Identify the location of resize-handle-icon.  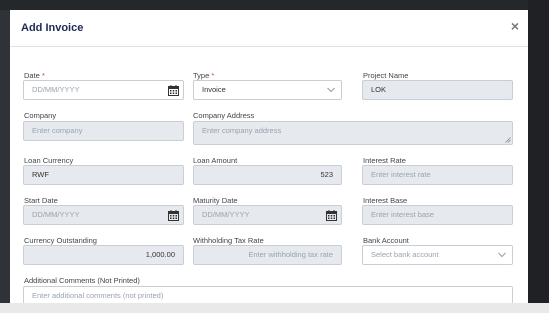
(508, 140).